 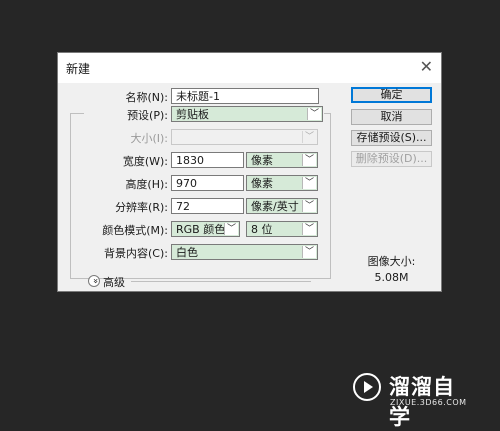 I want to click on preset-label: 预设(P):, so click(x=147, y=115).